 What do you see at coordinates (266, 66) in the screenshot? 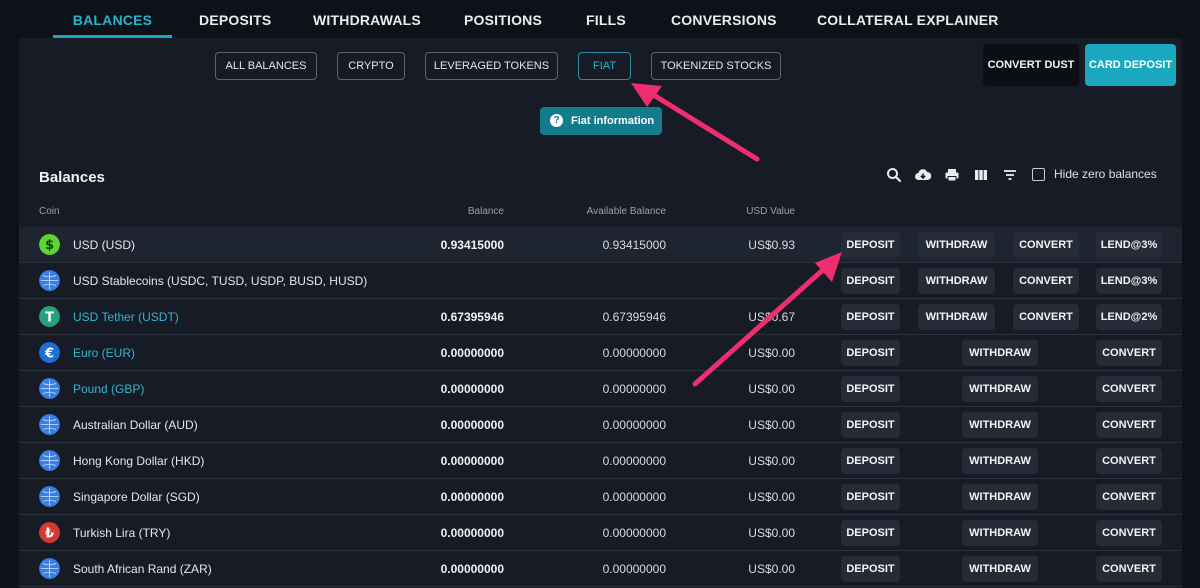
I see `filter-all-balances: ALL BALANCES` at bounding box center [266, 66].